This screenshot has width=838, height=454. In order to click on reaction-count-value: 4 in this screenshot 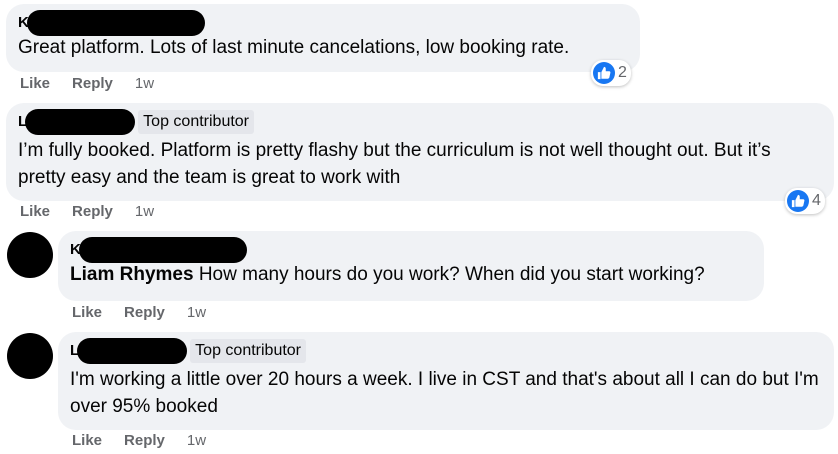, I will do `click(816, 200)`.